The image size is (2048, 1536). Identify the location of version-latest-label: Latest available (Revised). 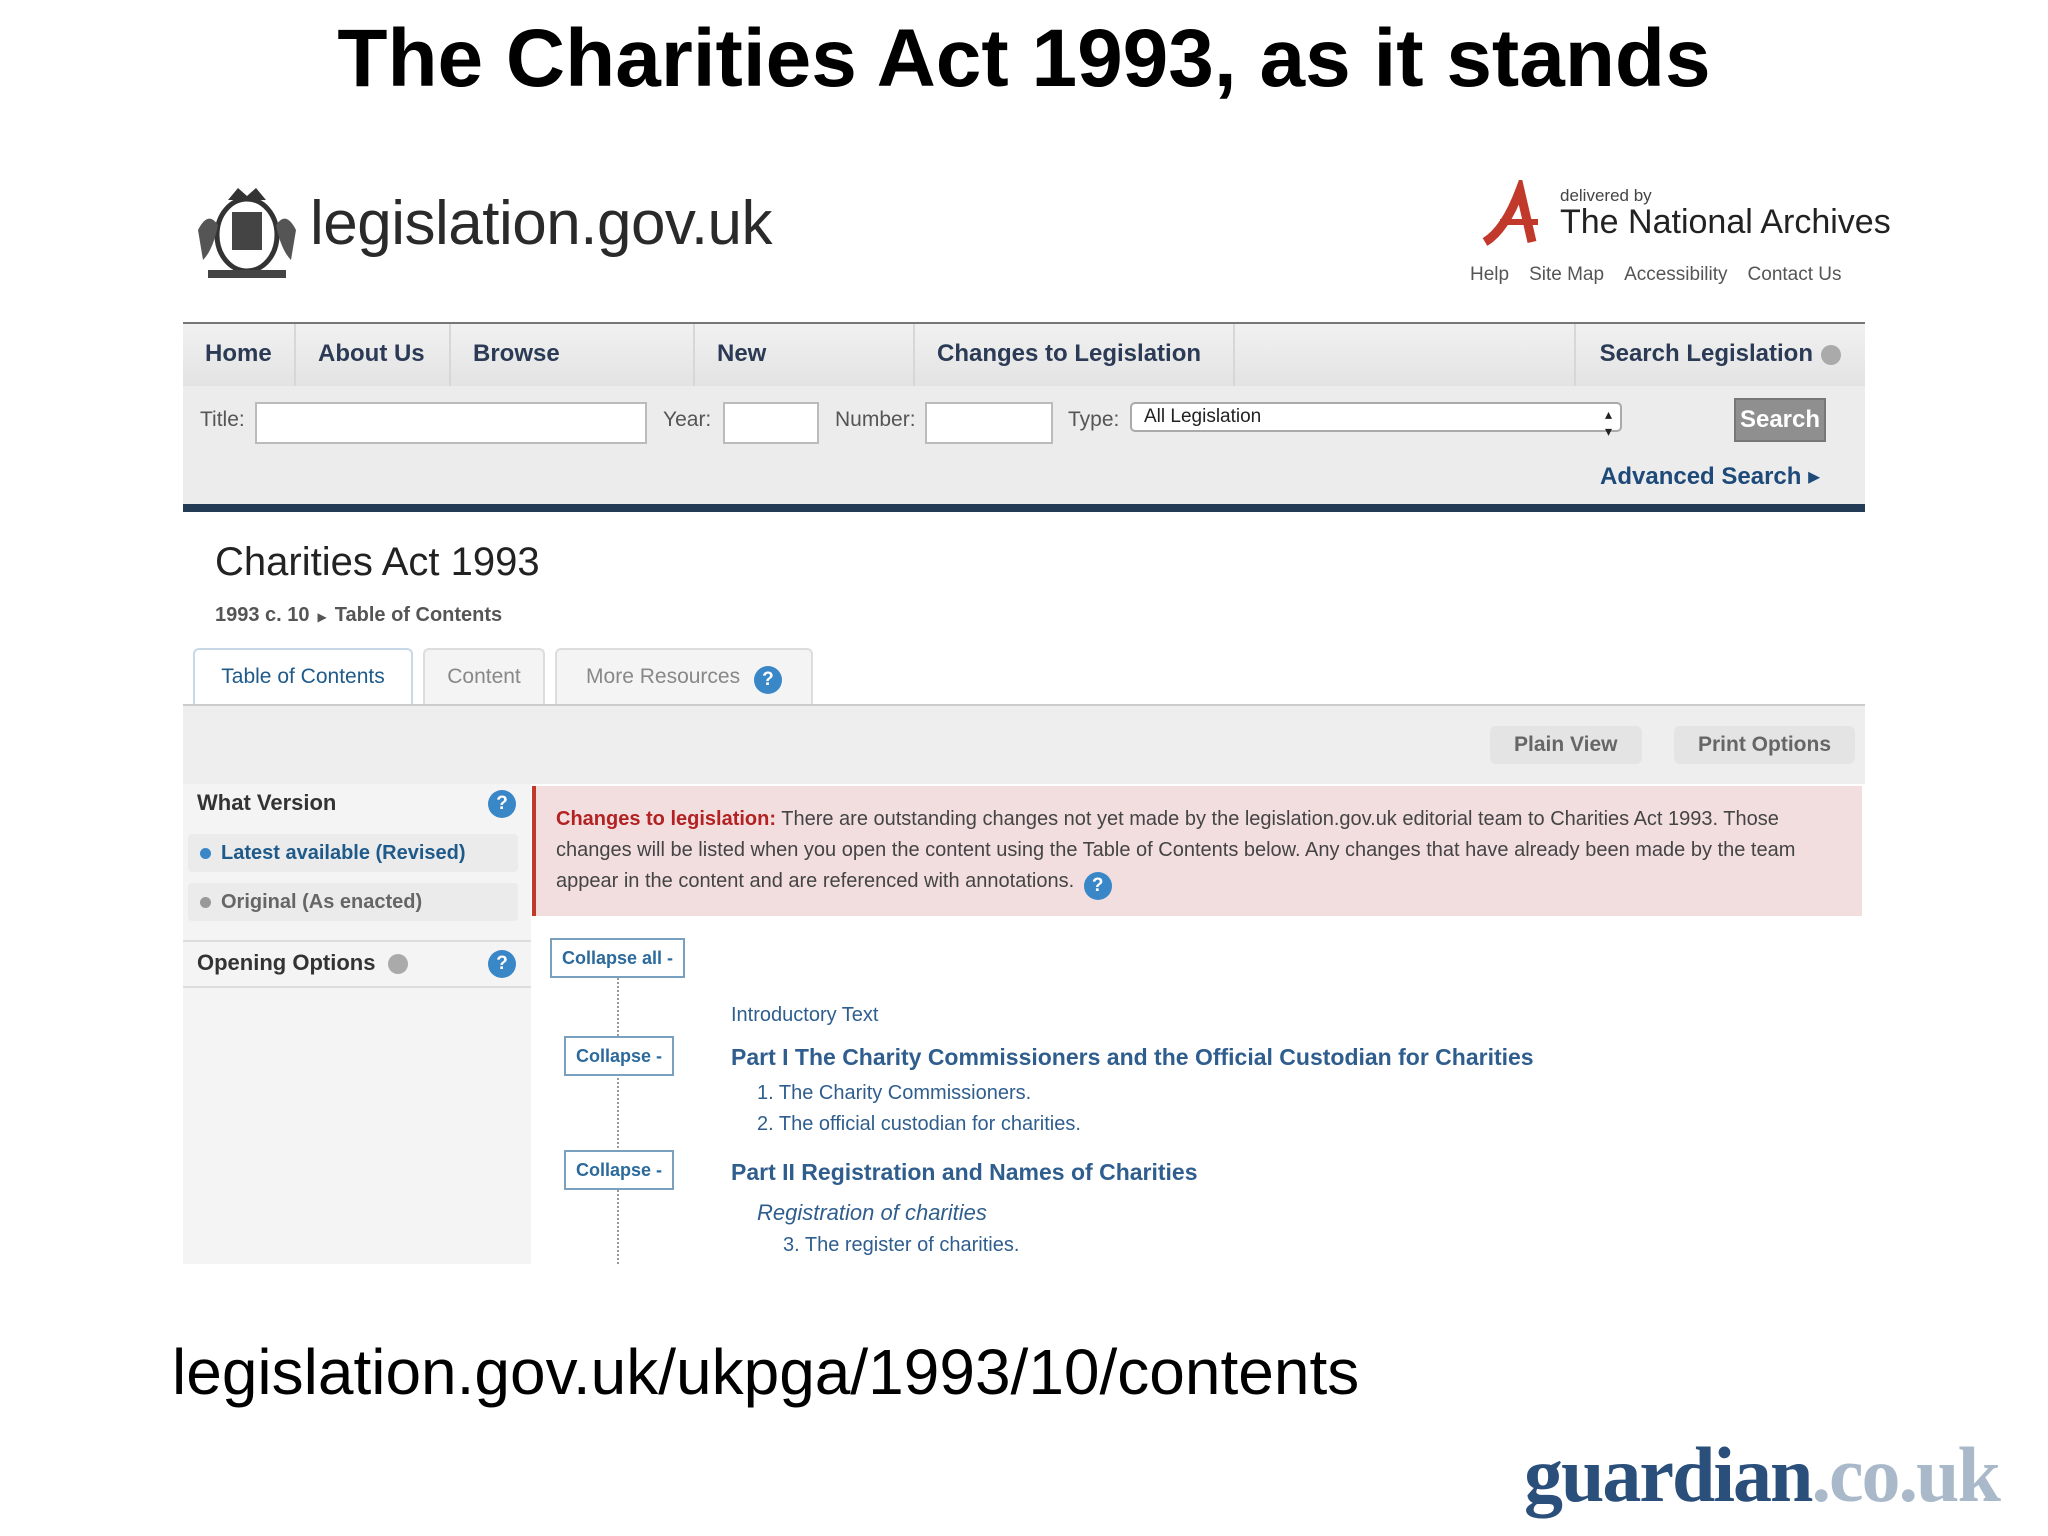
(343, 853).